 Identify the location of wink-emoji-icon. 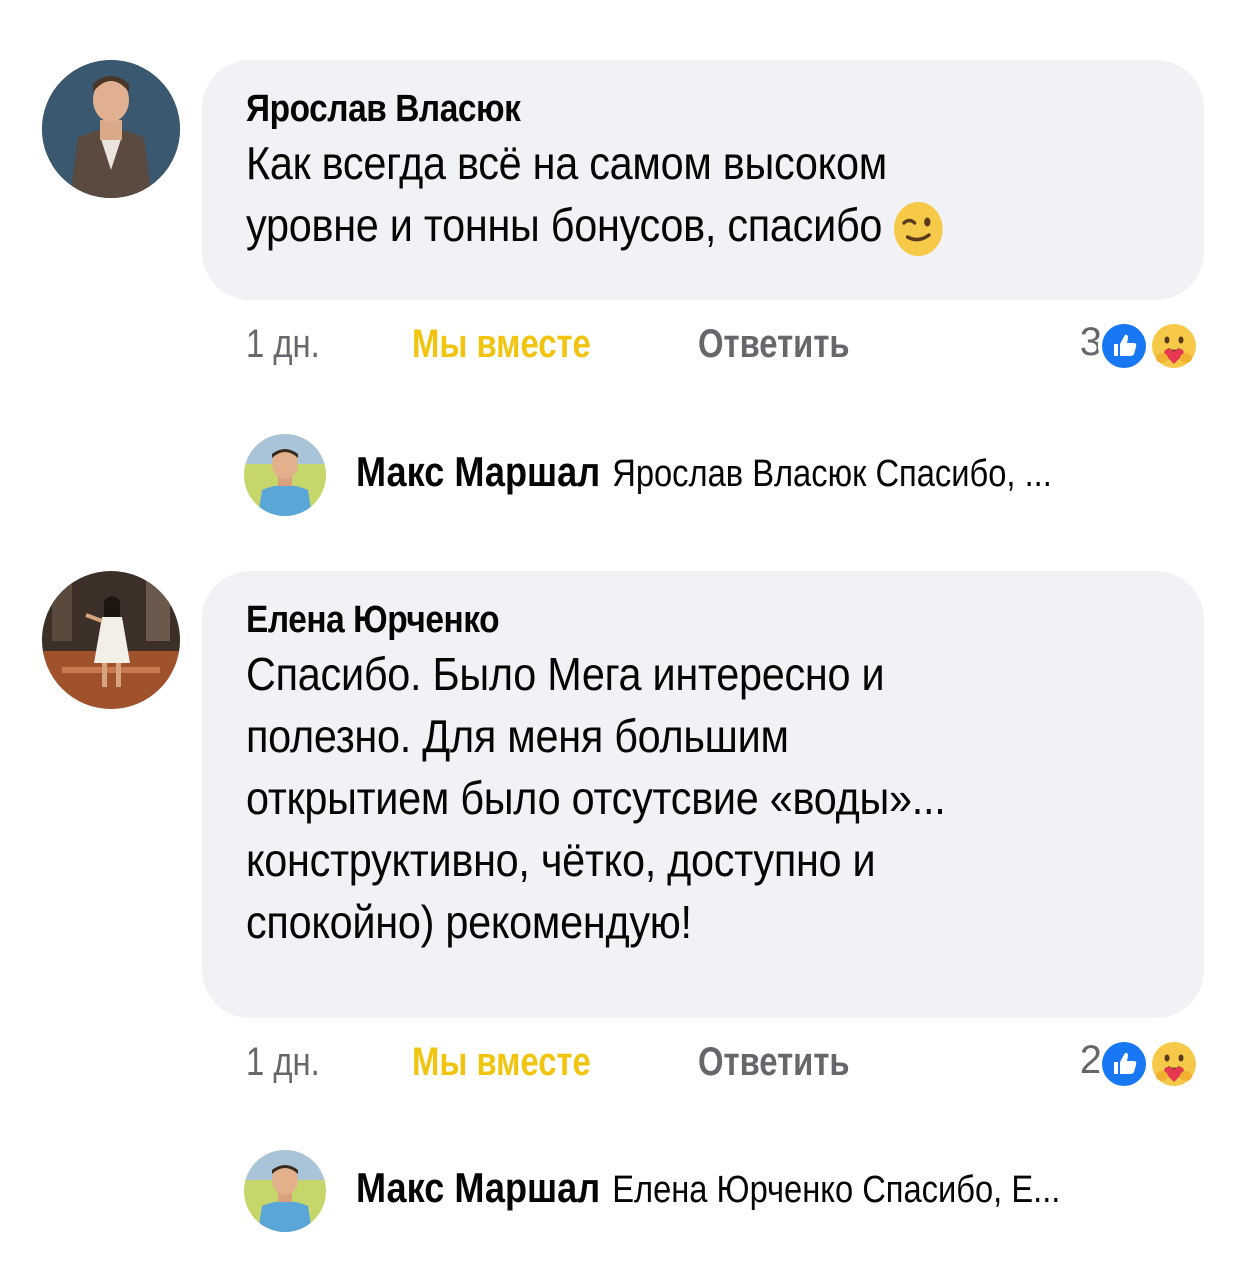
(918, 228).